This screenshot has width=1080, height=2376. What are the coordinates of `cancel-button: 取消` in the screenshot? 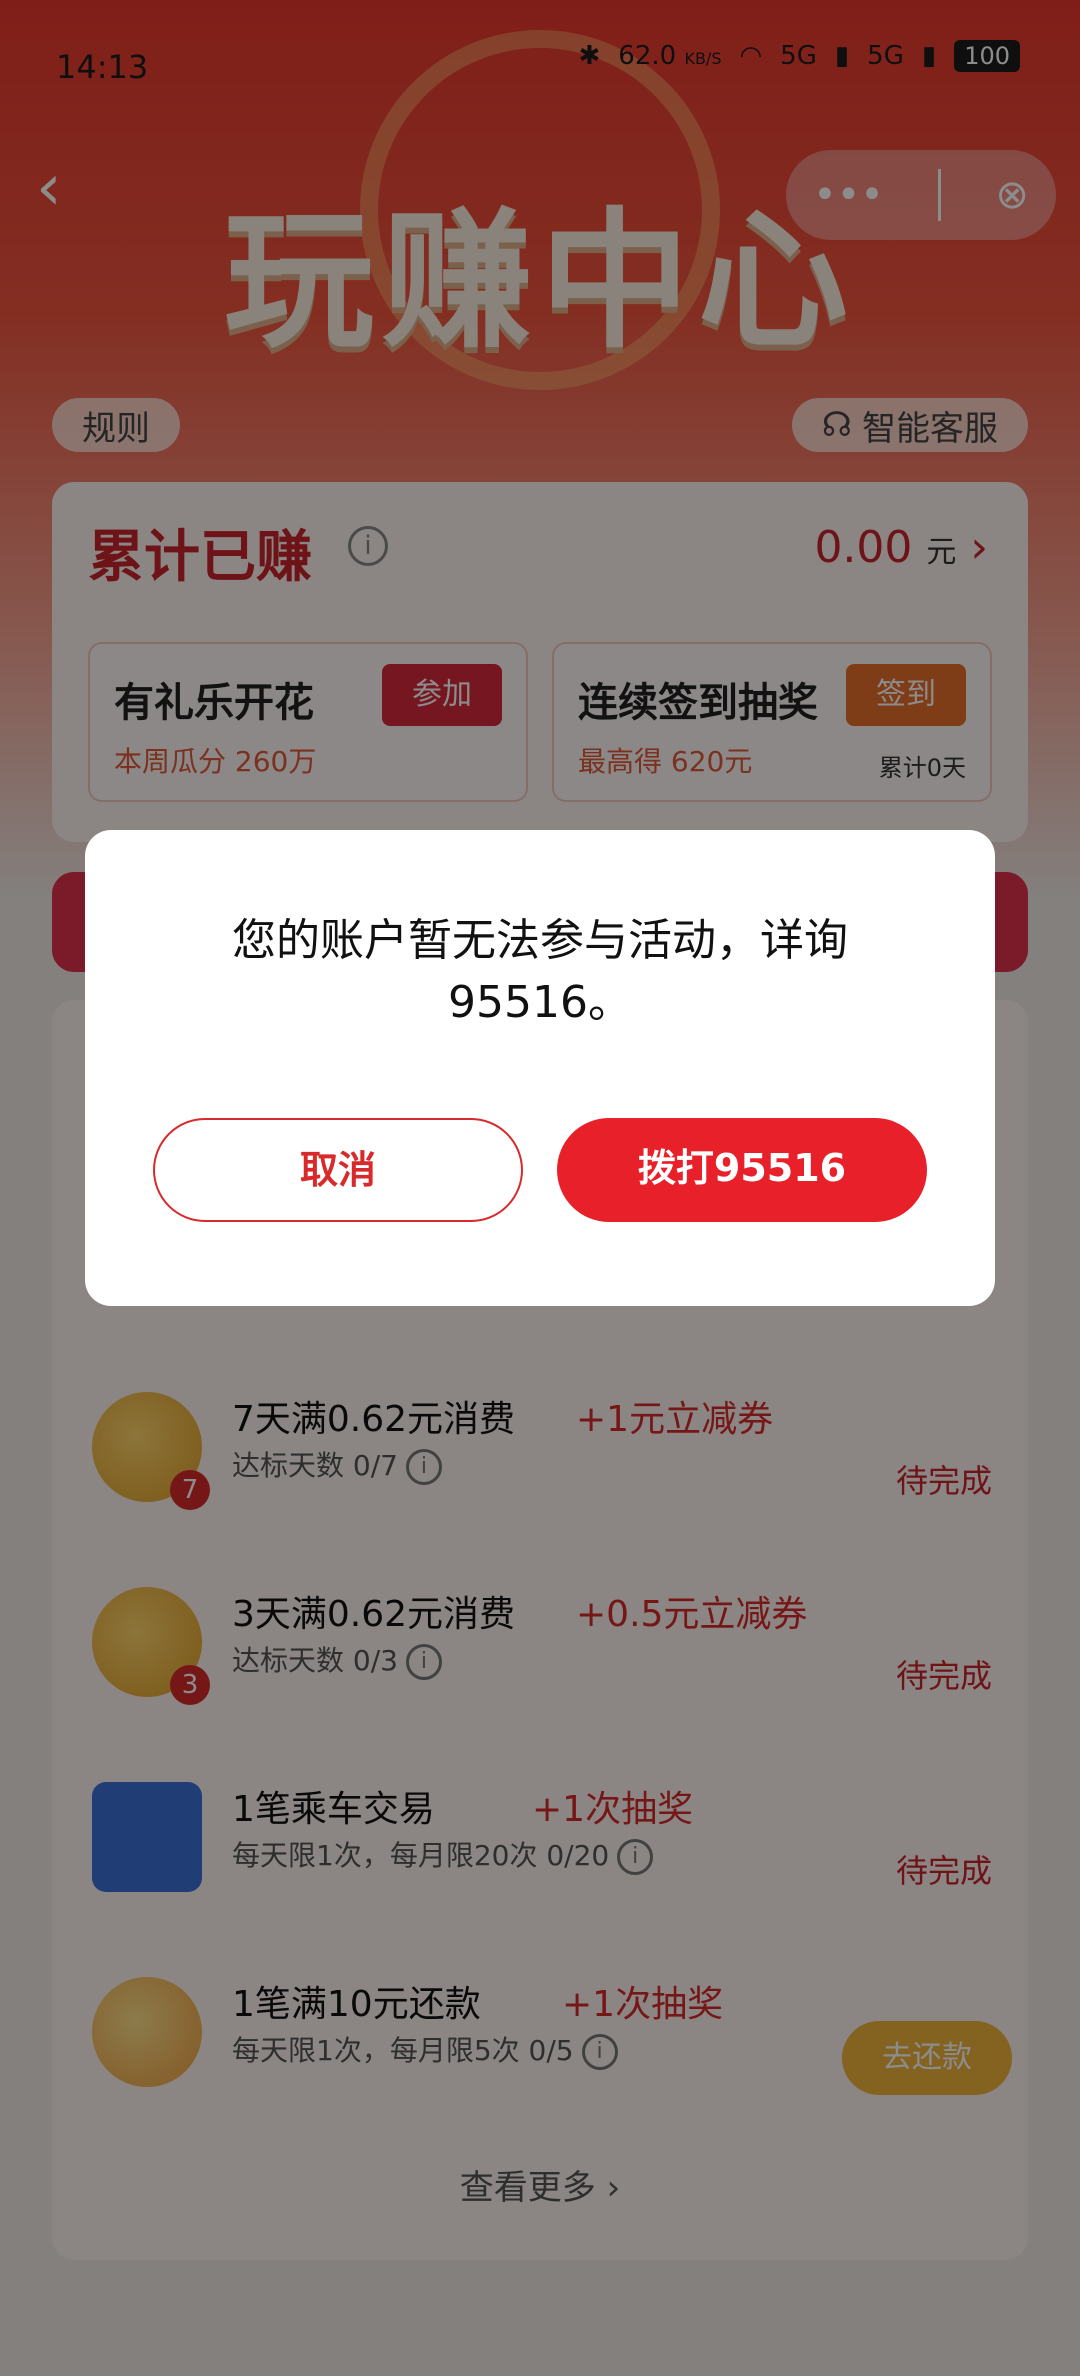 It's located at (338, 1170).